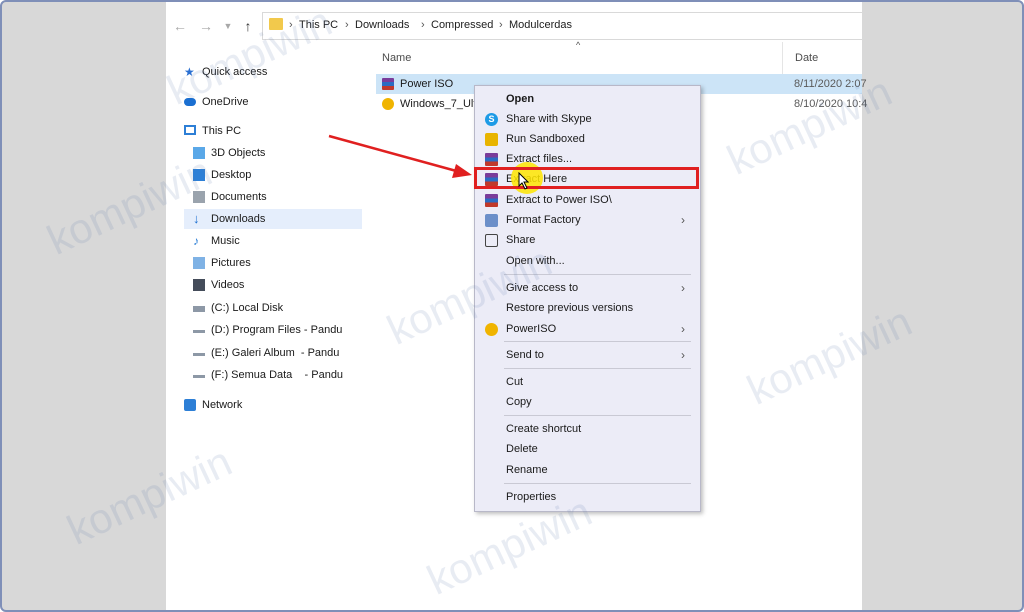 This screenshot has width=1024, height=612. I want to click on arrow-line, so click(394, 154).